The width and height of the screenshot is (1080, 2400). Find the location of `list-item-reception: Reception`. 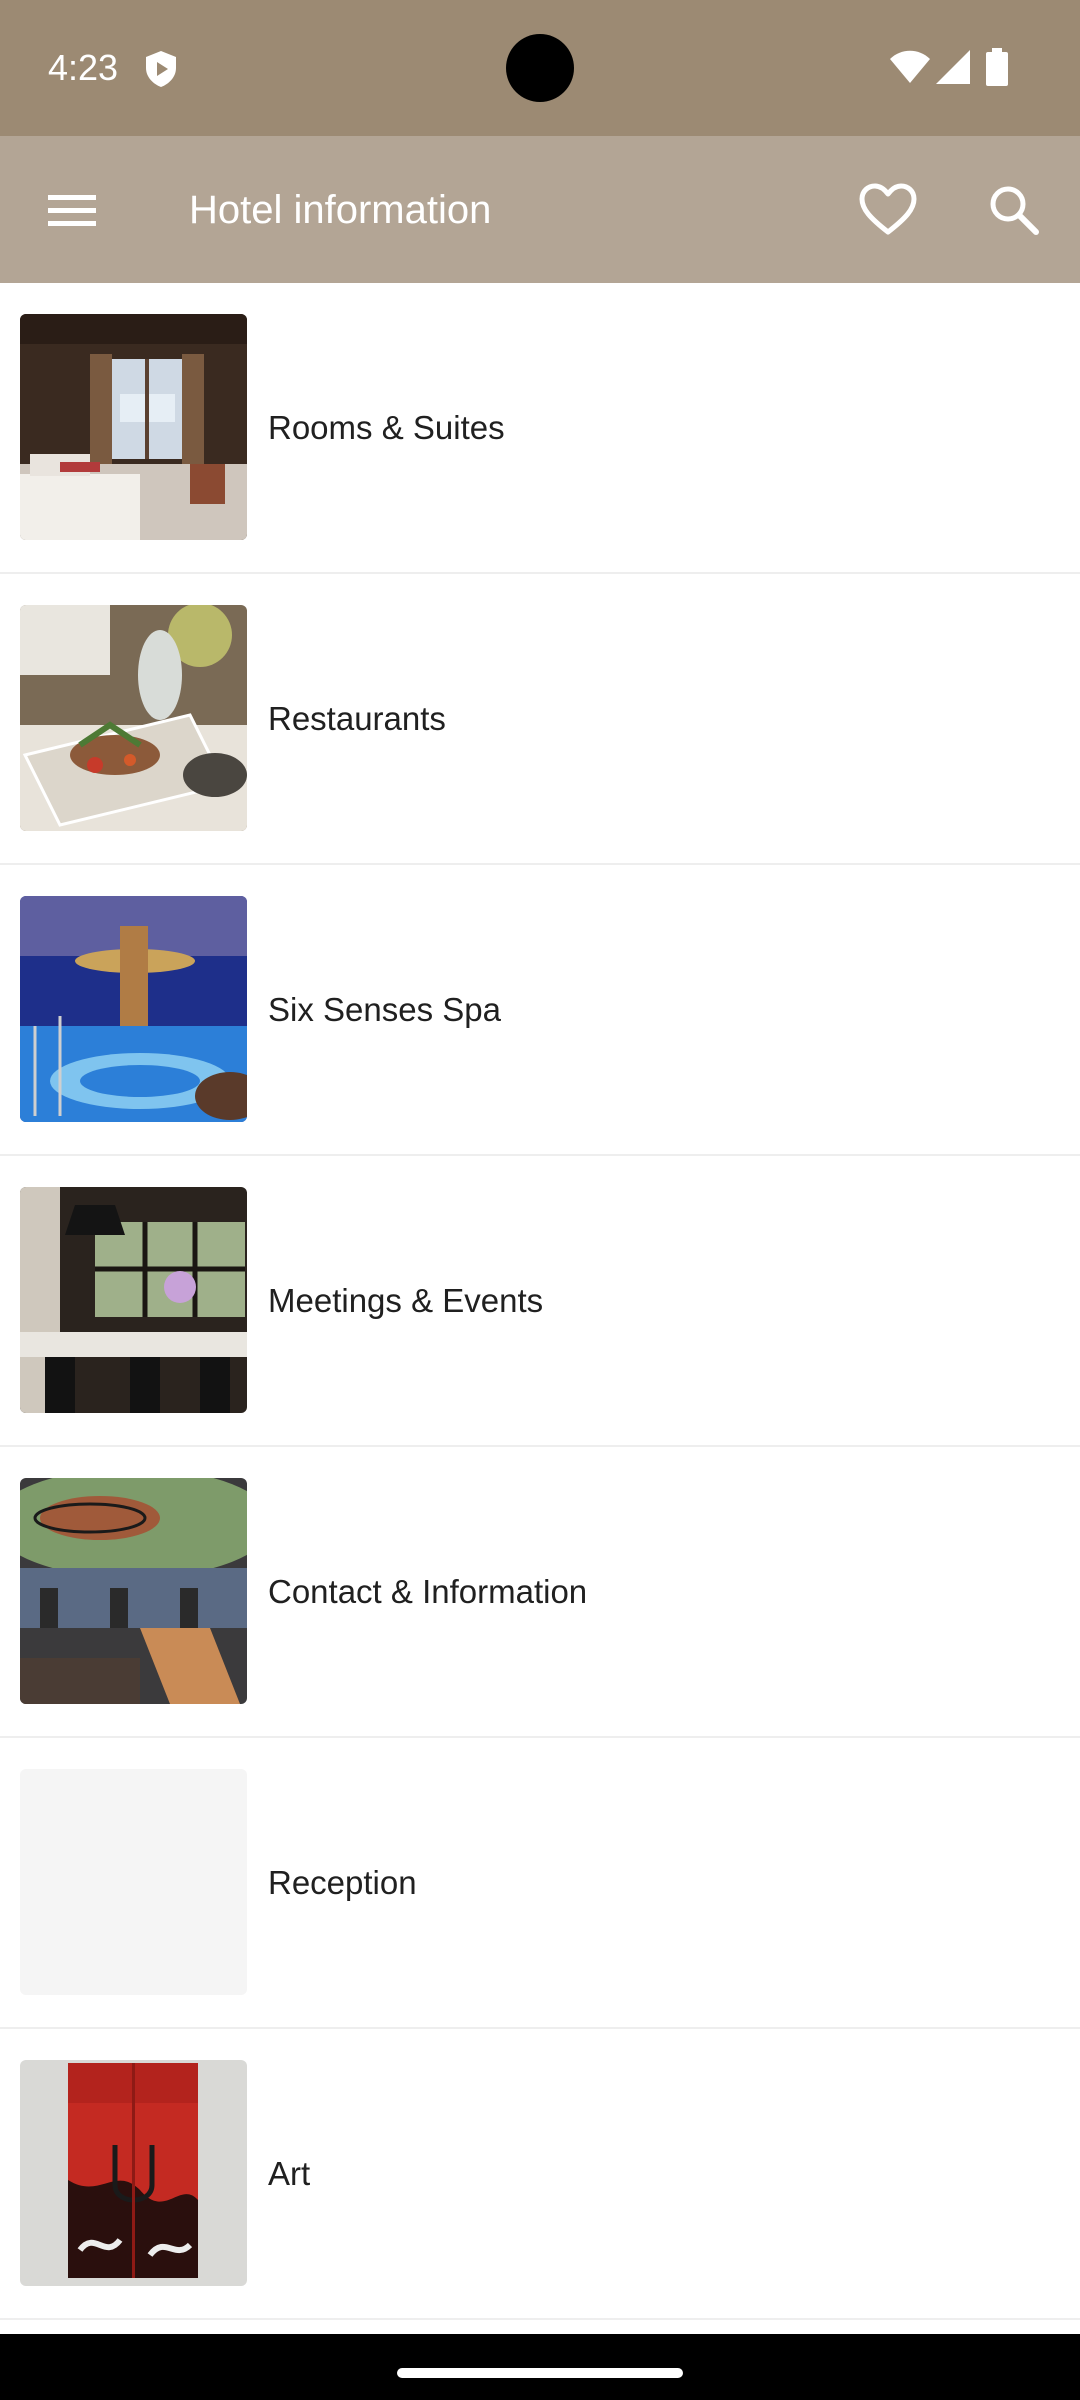

list-item-reception: Reception is located at coordinates (540, 1883).